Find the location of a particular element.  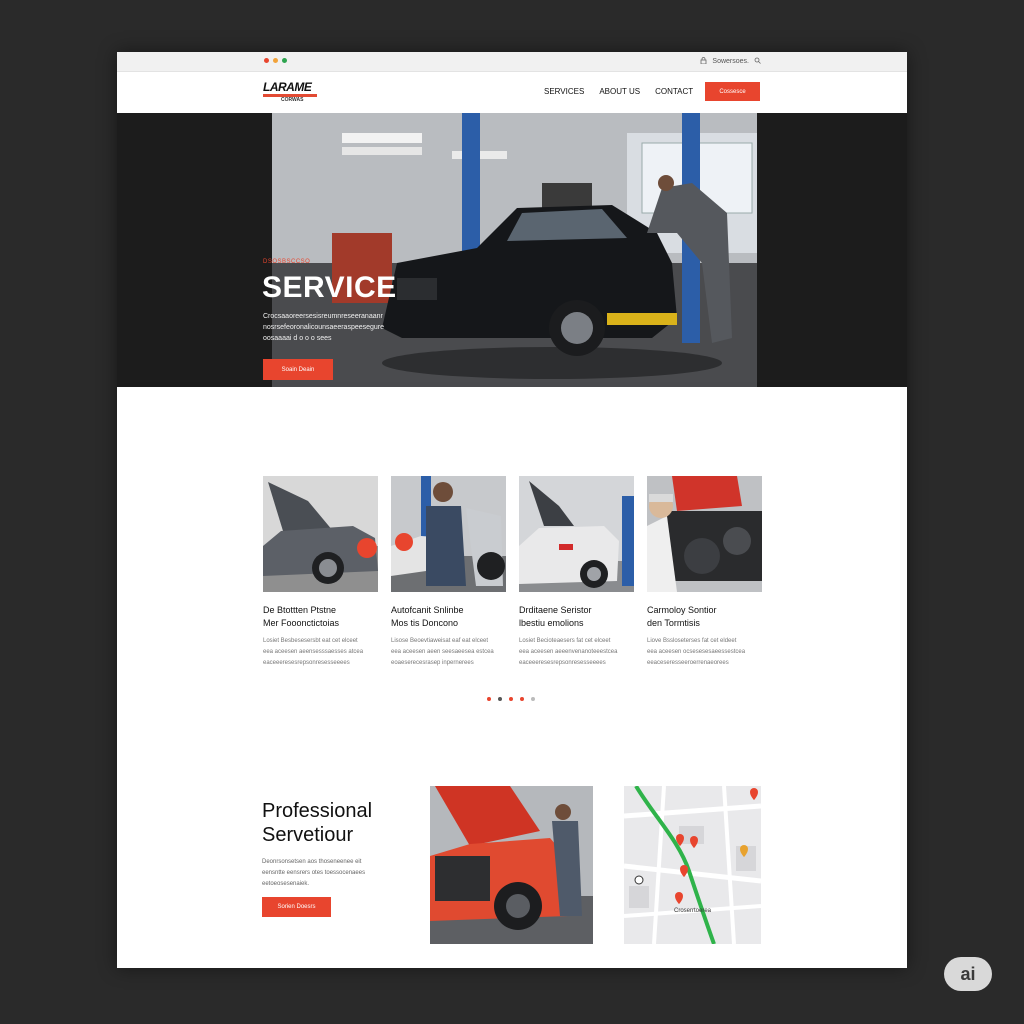

hero-description-line: oosaaaai d o o o sees is located at coordinates (297, 338).